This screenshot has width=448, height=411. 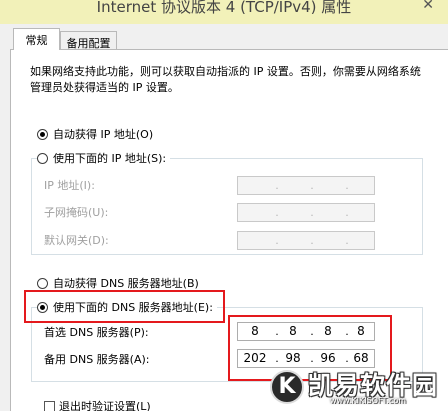 I want to click on ip-address-label: IP 地址(I):, so click(x=69, y=185).